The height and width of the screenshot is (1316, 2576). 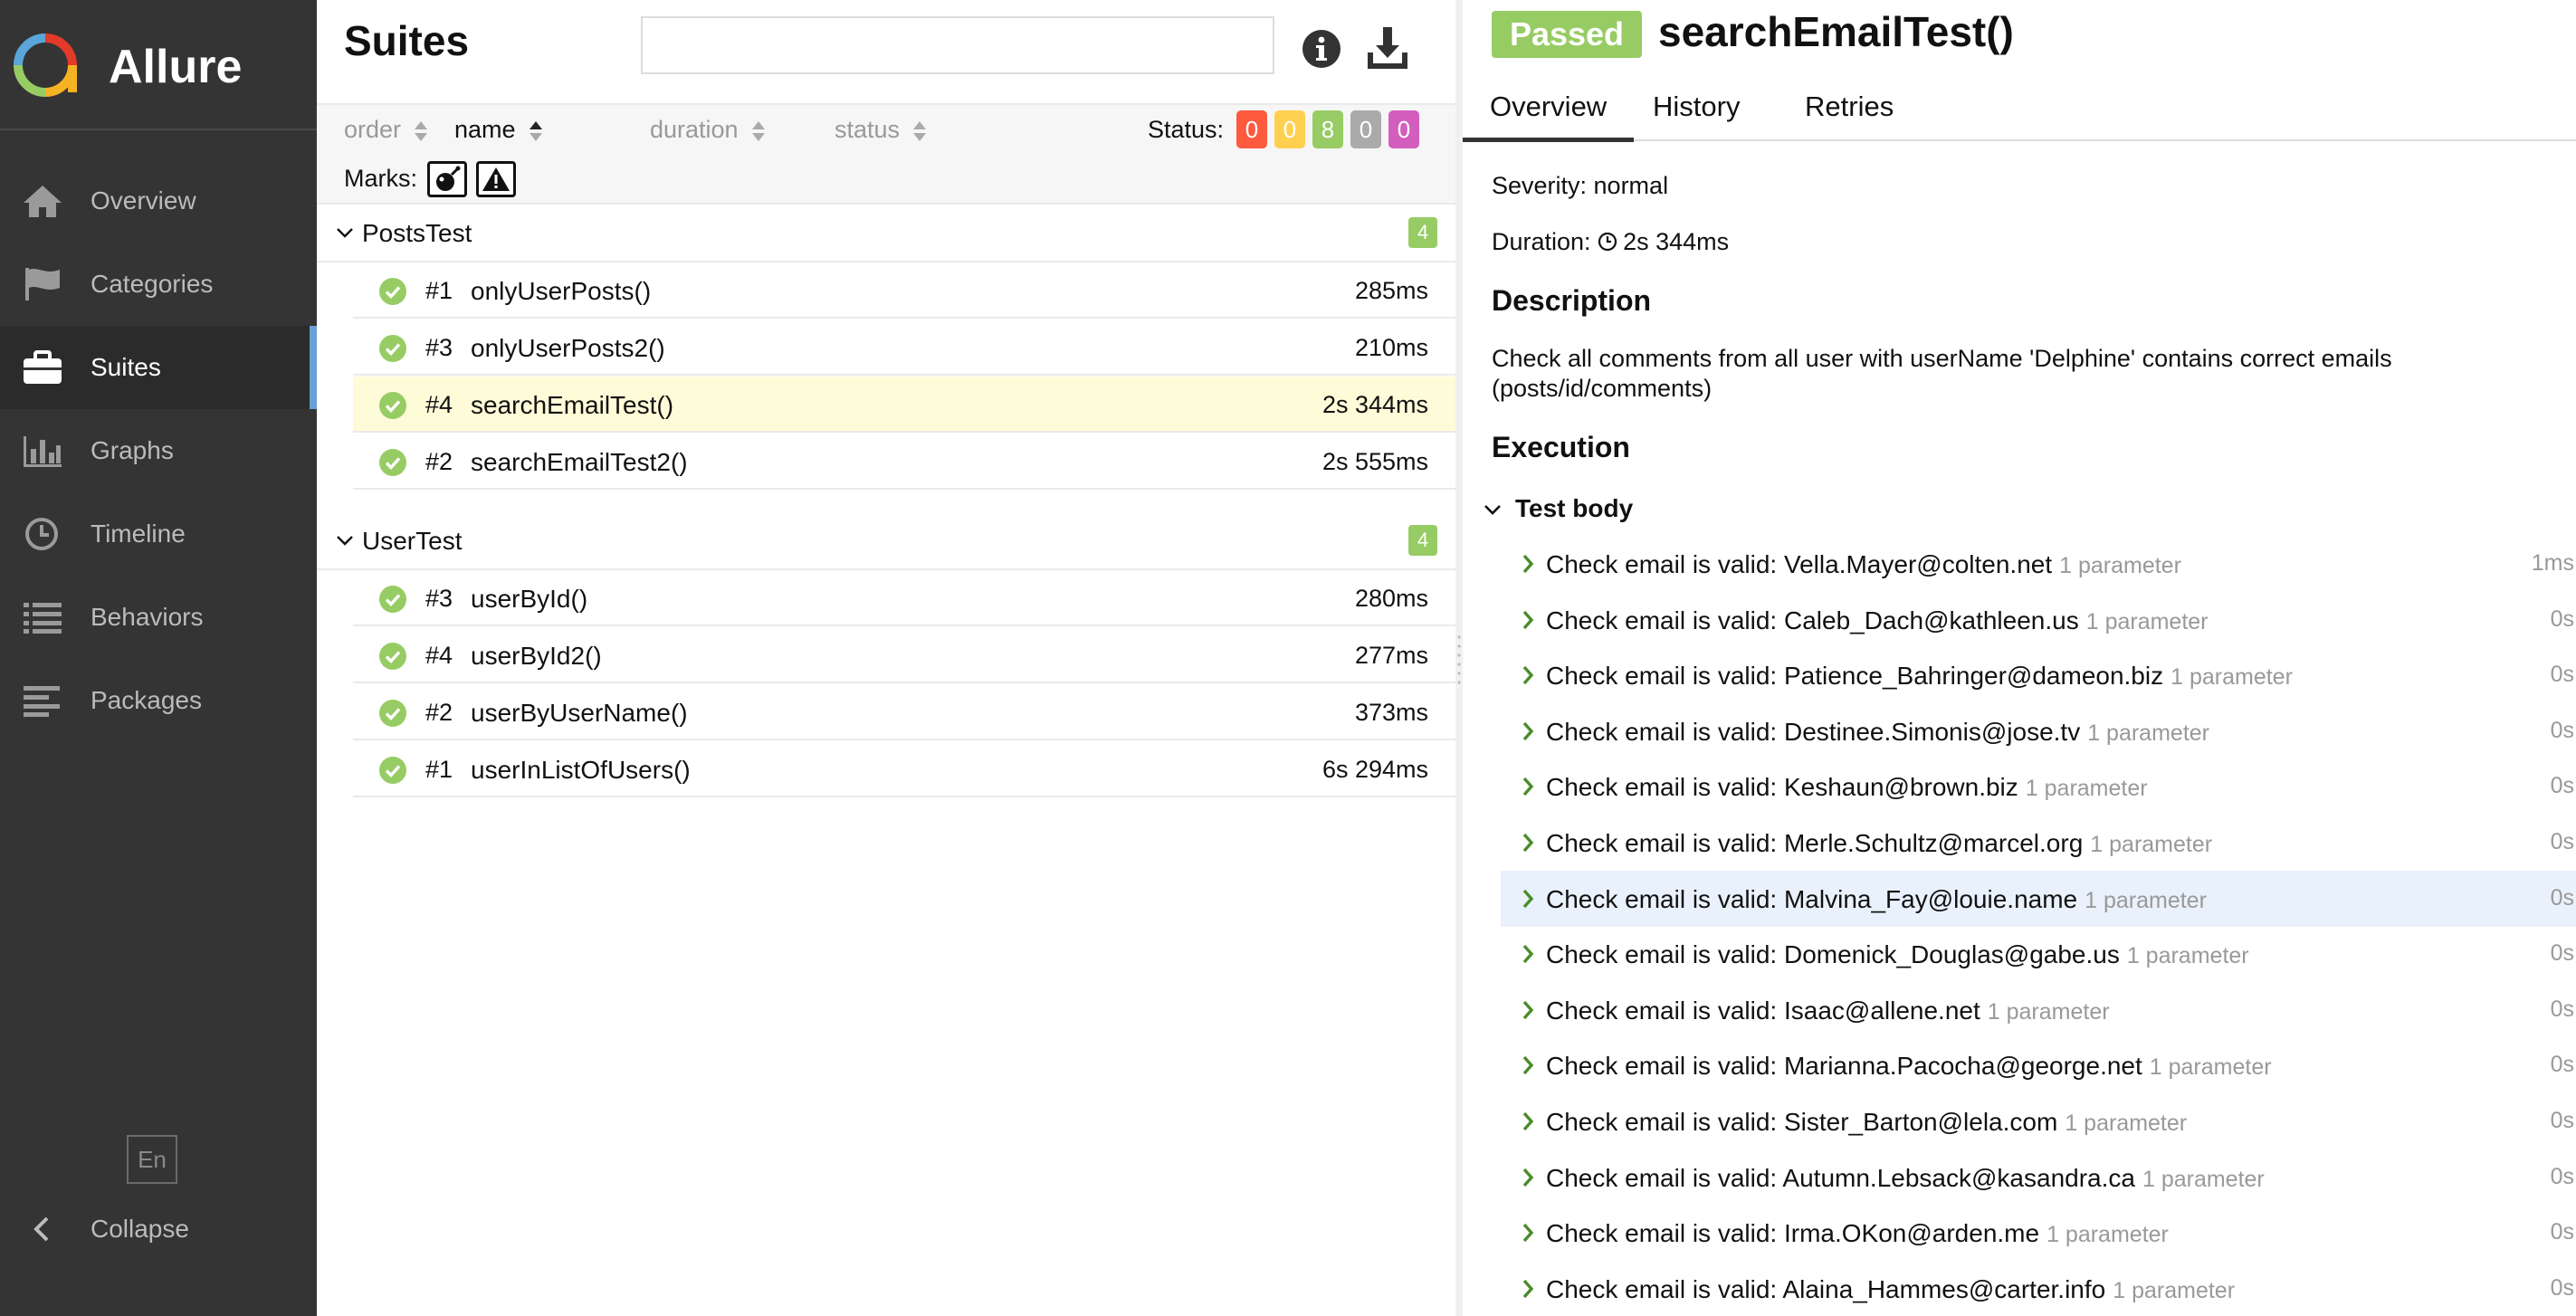 I want to click on sidebar-item-behaviors: Behaviors, so click(x=158, y=617).